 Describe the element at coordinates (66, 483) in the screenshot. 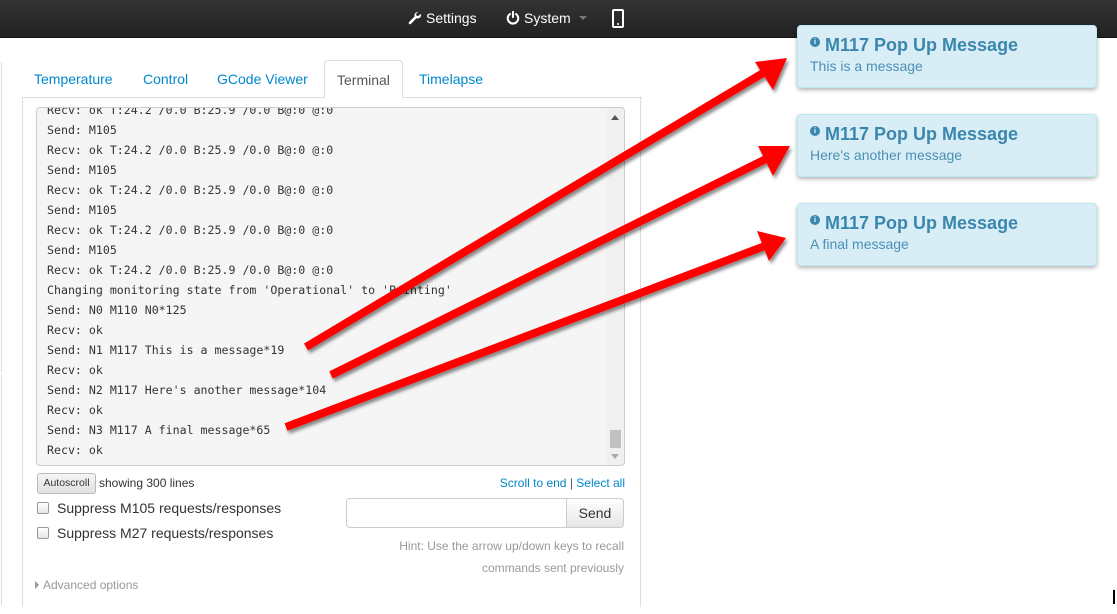

I see `autoscroll-button: Autoscroll` at that location.